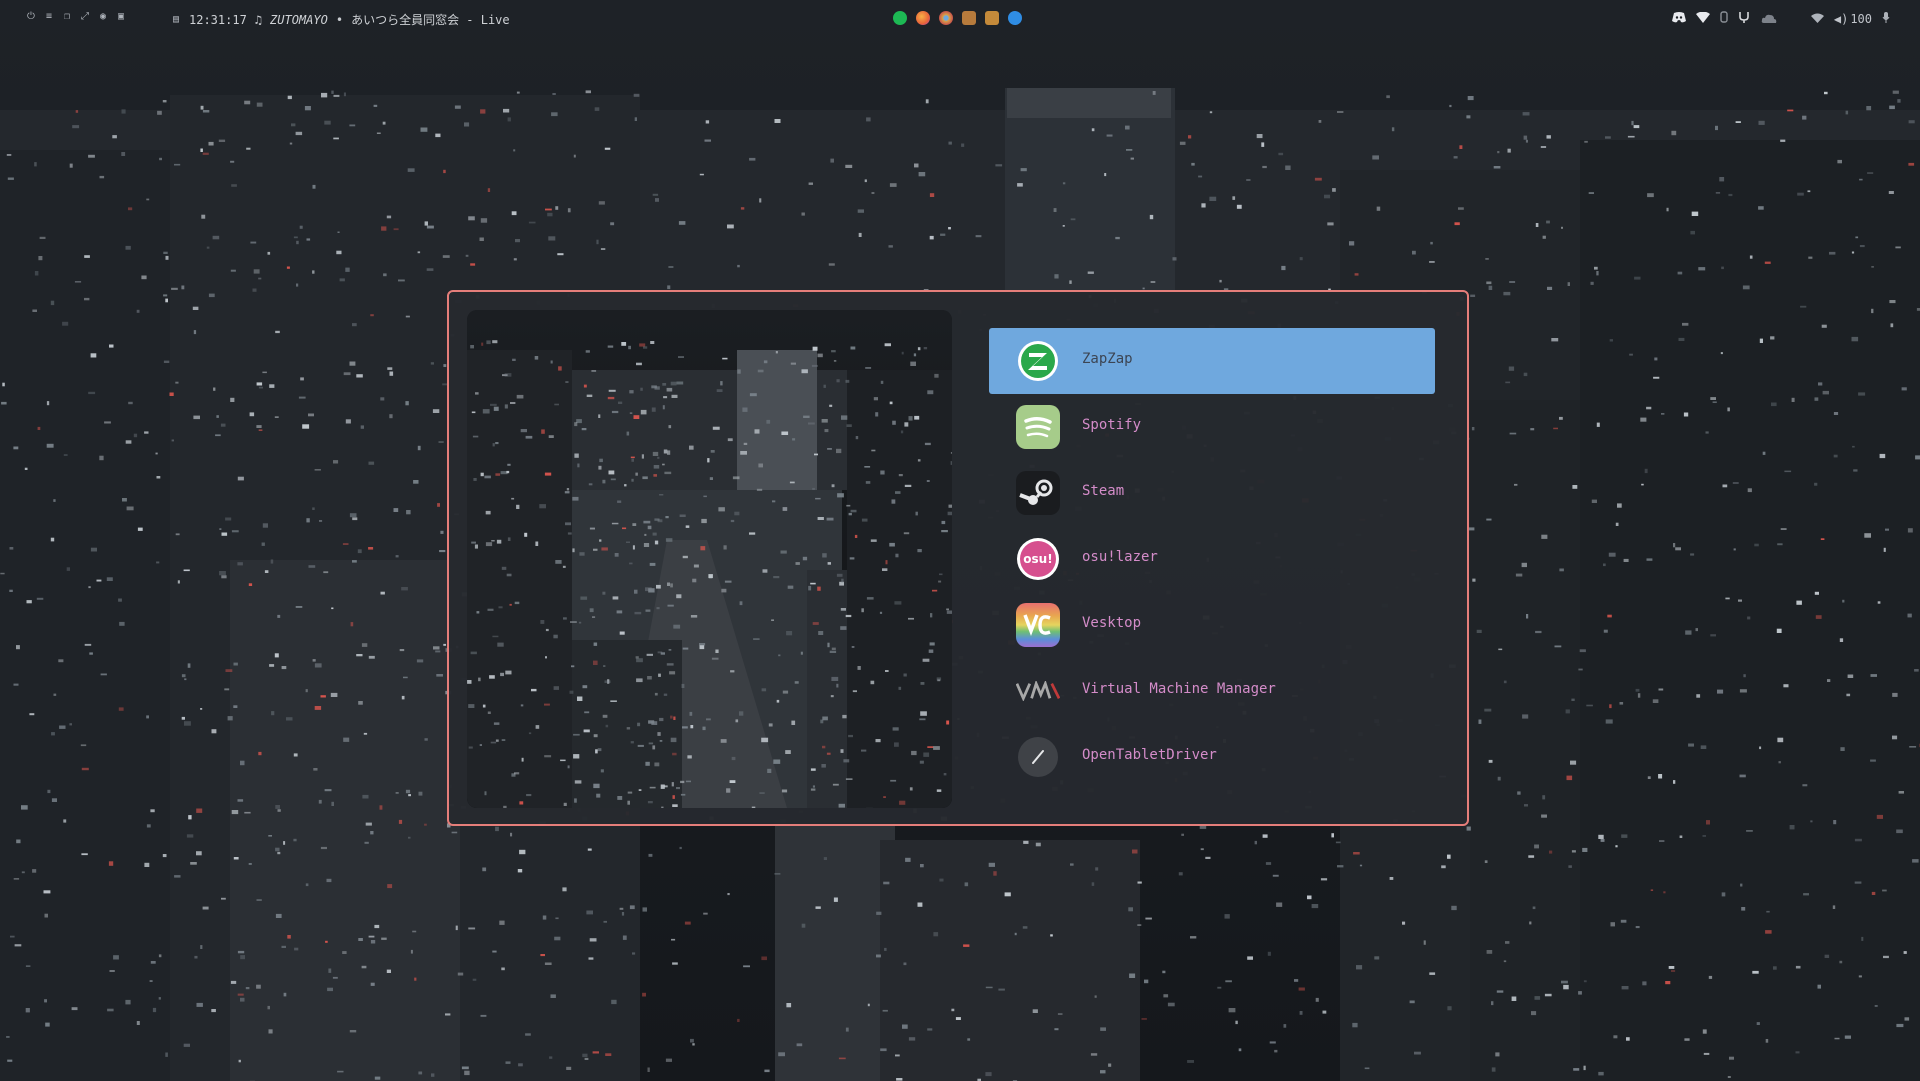 This screenshot has height=1081, width=1920. Describe the element at coordinates (67, 17) in the screenshot. I see `copy-icon: ❐` at that location.